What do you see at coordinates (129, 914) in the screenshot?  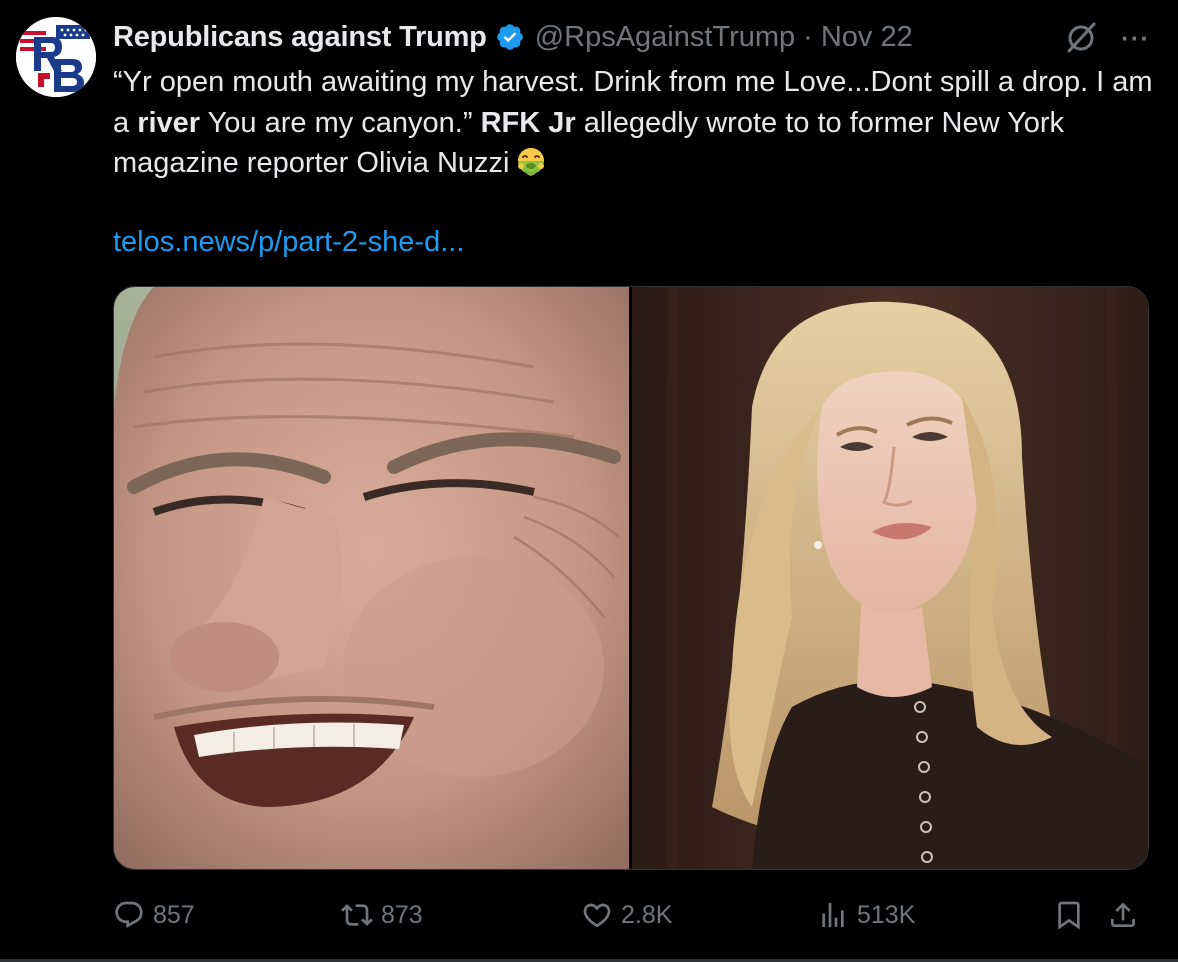 I see `reply-icon` at bounding box center [129, 914].